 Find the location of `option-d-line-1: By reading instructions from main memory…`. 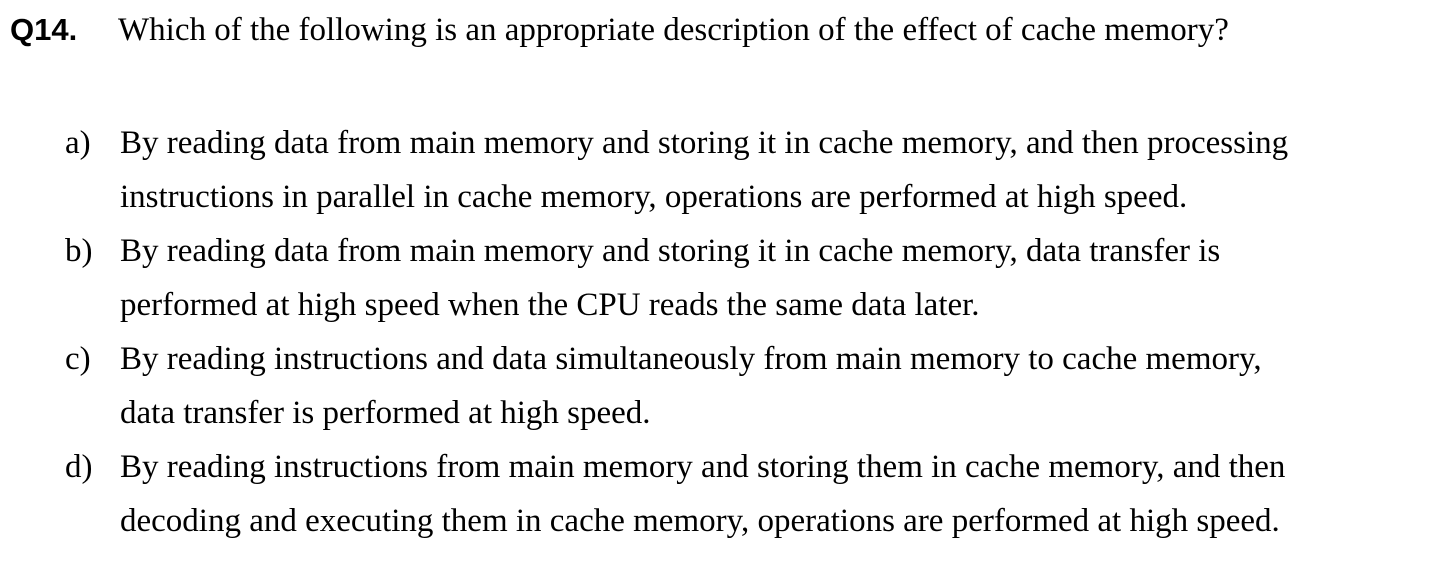

option-d-line-1: By reading instructions from main memory… is located at coordinates (703, 467).